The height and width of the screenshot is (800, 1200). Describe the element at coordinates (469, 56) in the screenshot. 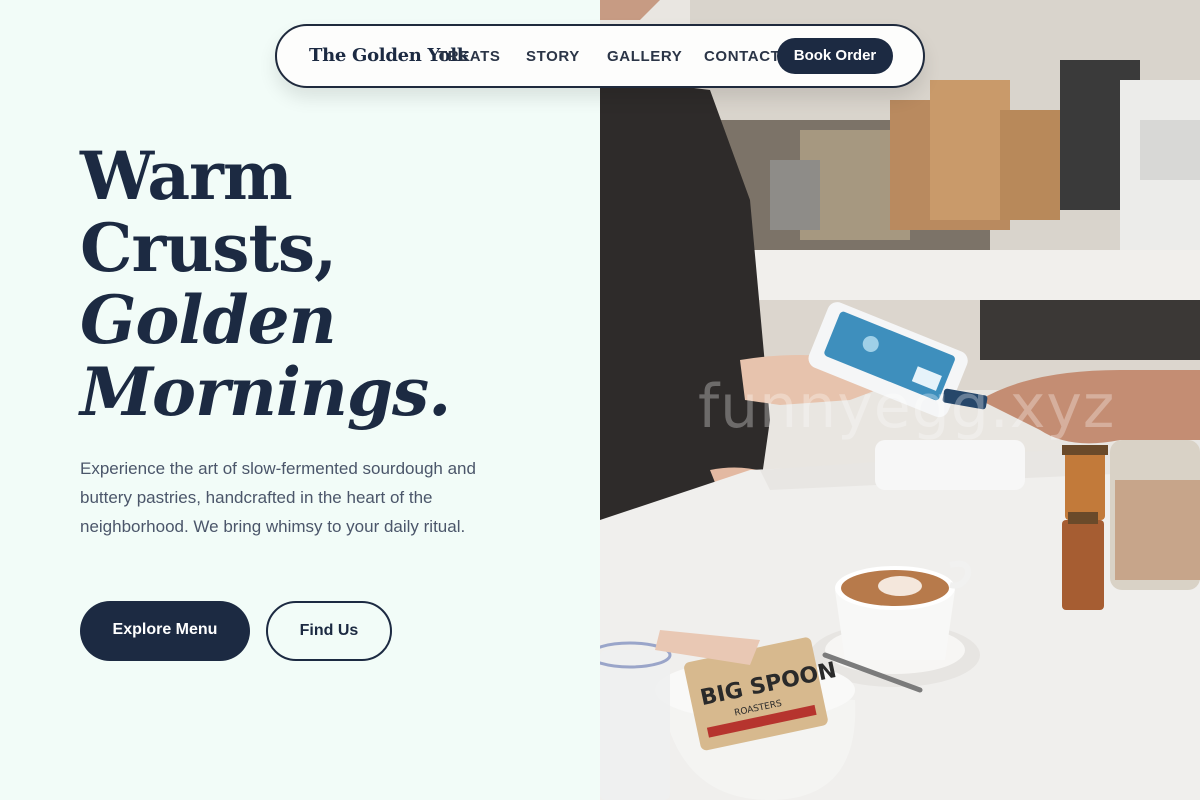

I see `nav-link-treats: TREATS` at that location.